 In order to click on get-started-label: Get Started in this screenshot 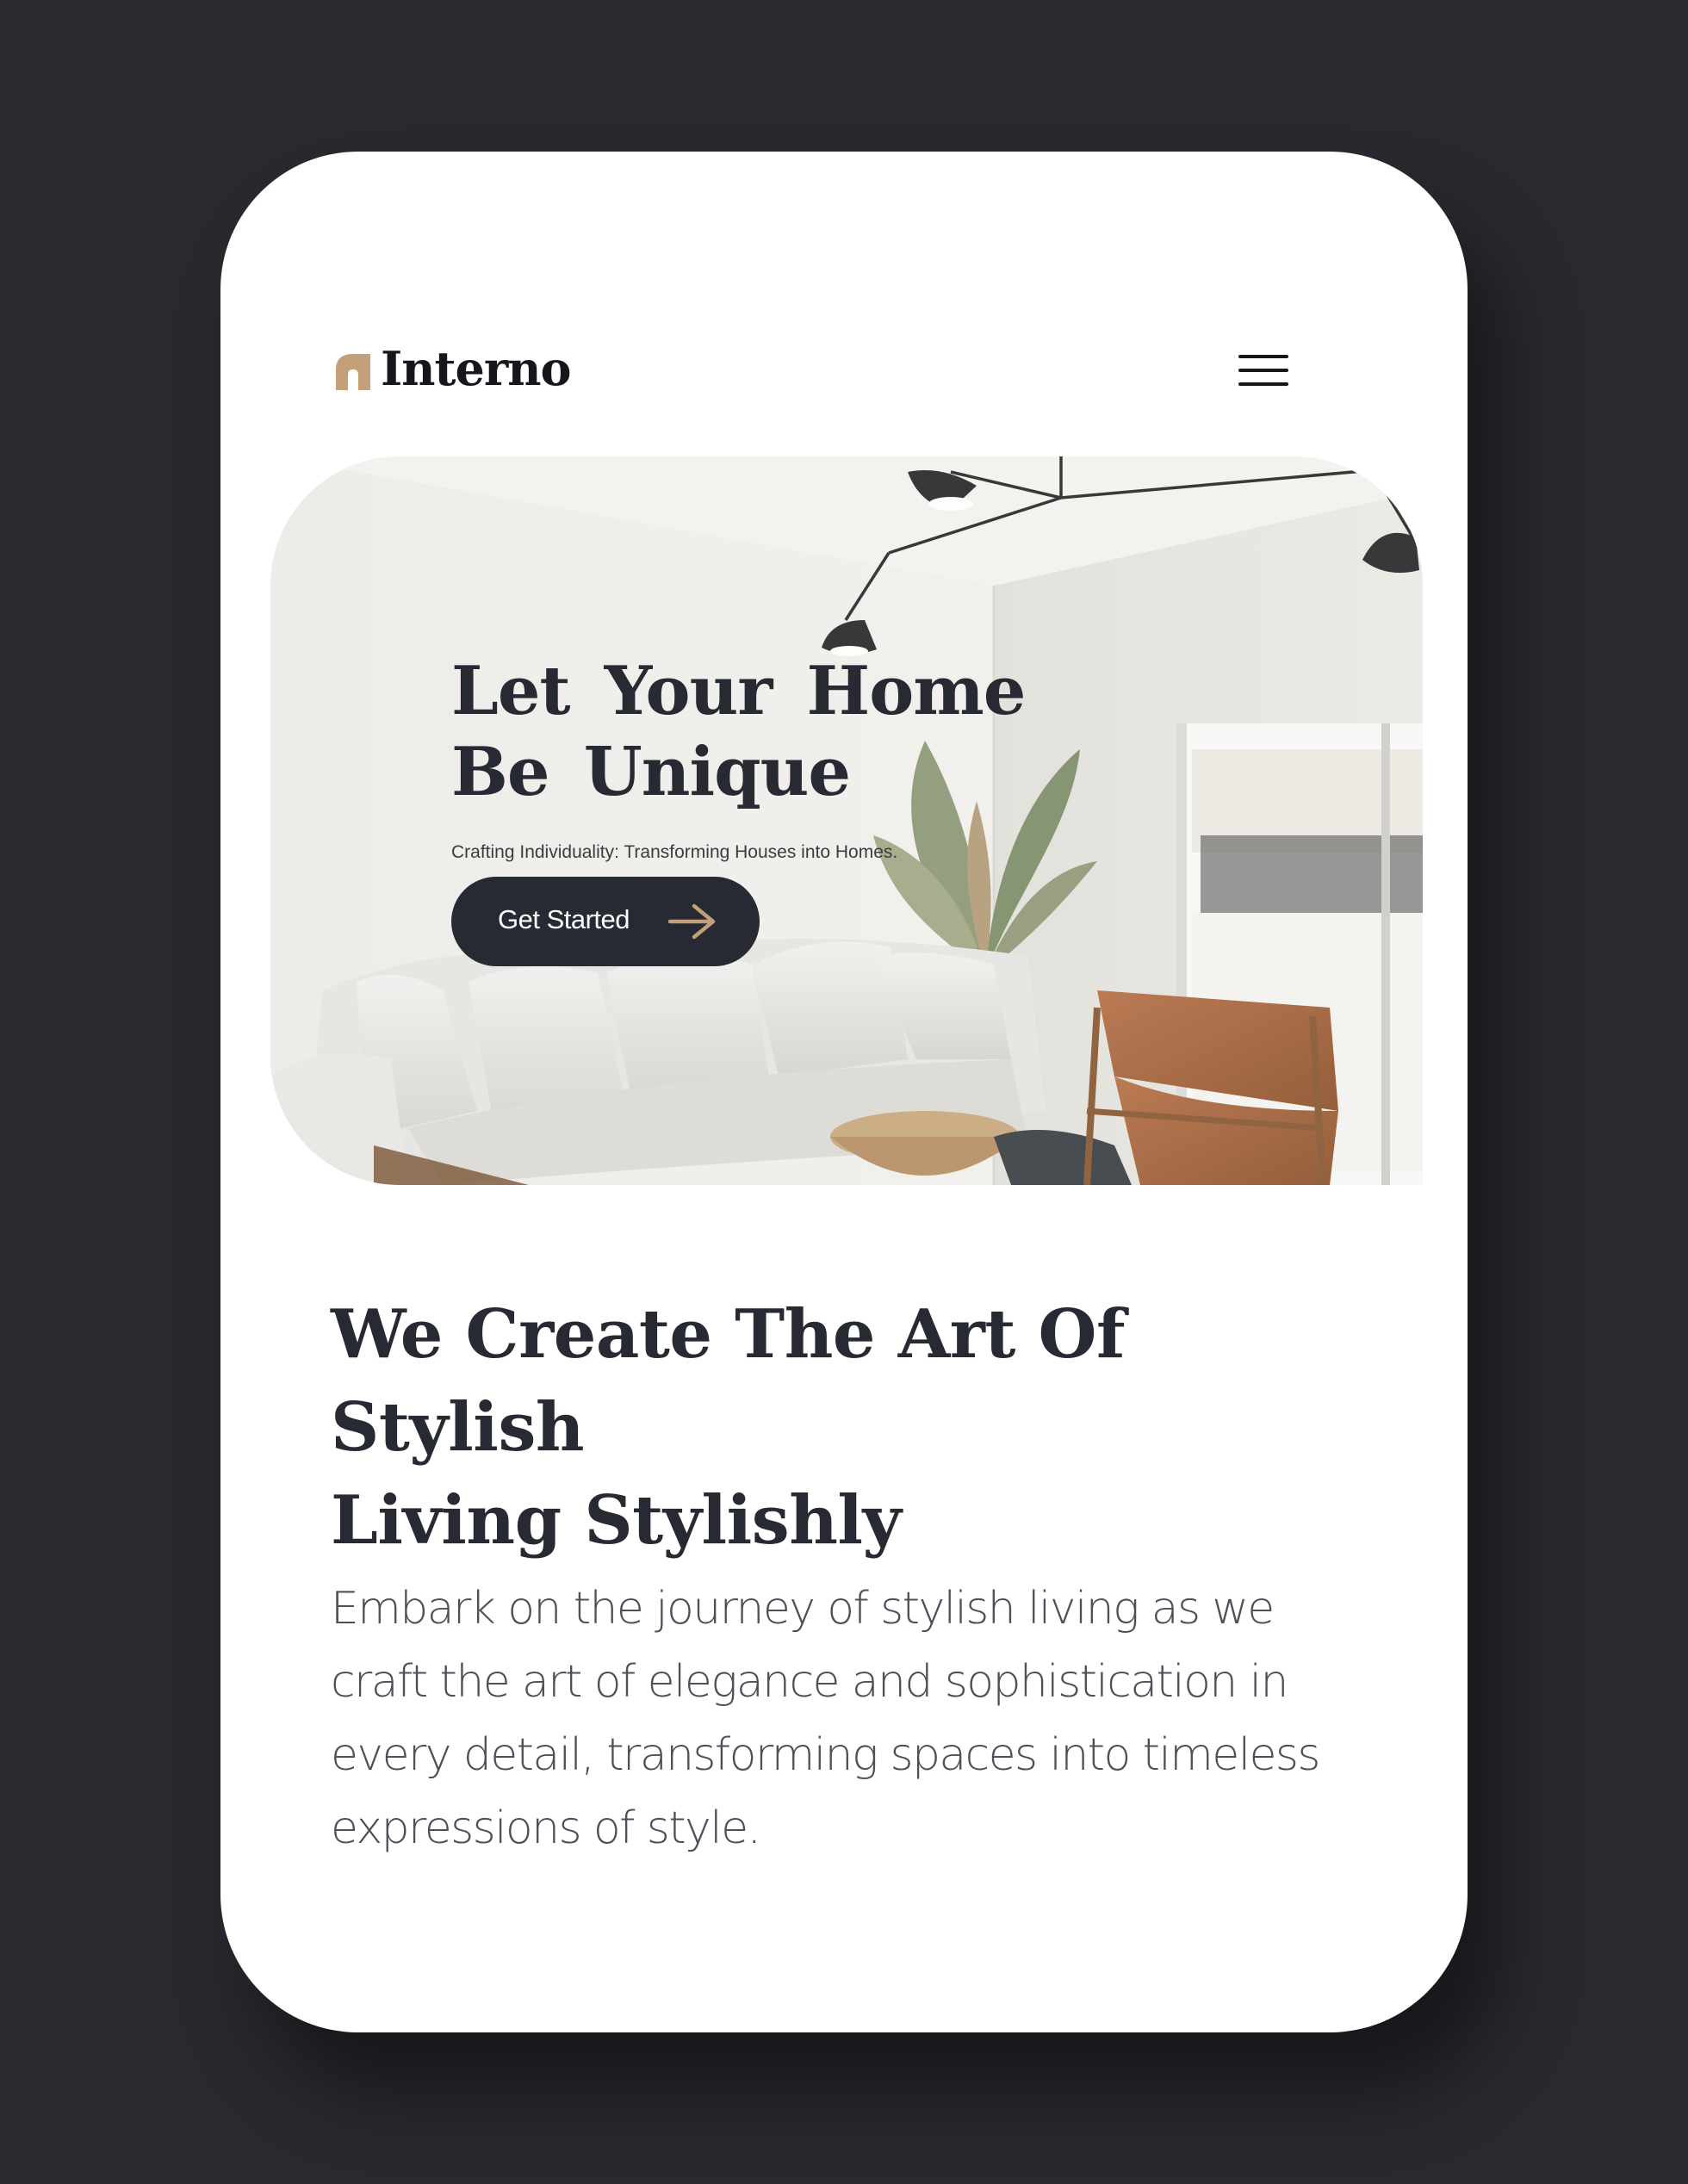, I will do `click(564, 919)`.